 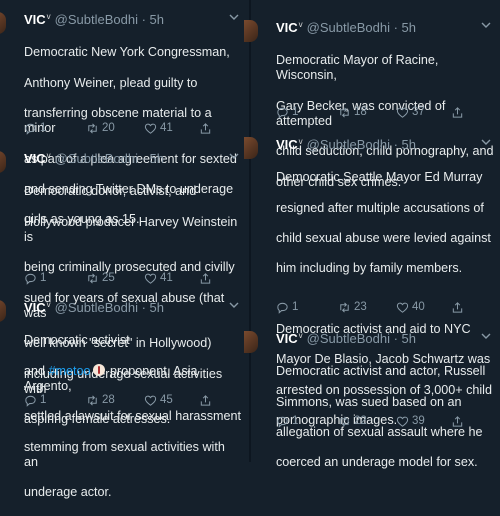 What do you see at coordinates (68, 492) in the screenshot?
I see `tweet-line: underage actor.` at bounding box center [68, 492].